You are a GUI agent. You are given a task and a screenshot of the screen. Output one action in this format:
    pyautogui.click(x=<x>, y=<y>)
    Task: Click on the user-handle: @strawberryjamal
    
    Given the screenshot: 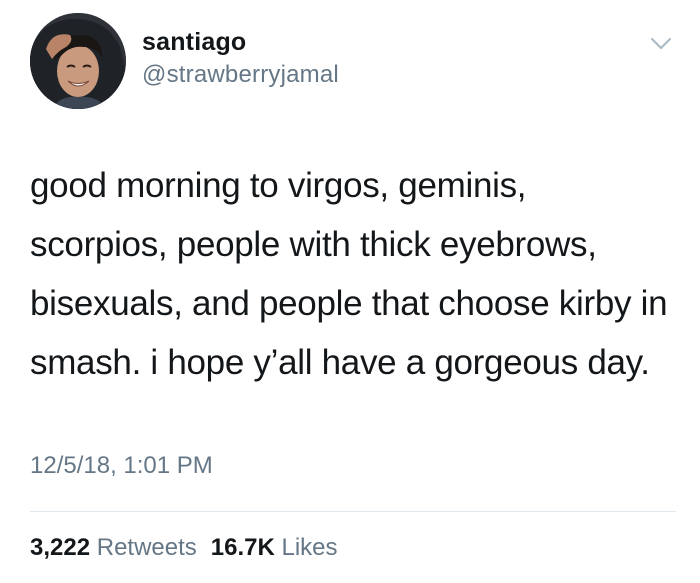 What is the action you would take?
    pyautogui.click(x=240, y=75)
    